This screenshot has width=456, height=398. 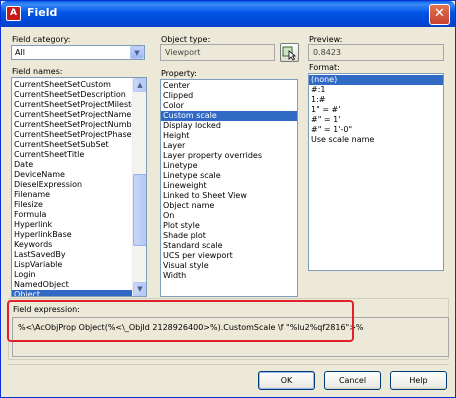 What do you see at coordinates (72, 275) in the screenshot?
I see `field-name-item: Login` at bounding box center [72, 275].